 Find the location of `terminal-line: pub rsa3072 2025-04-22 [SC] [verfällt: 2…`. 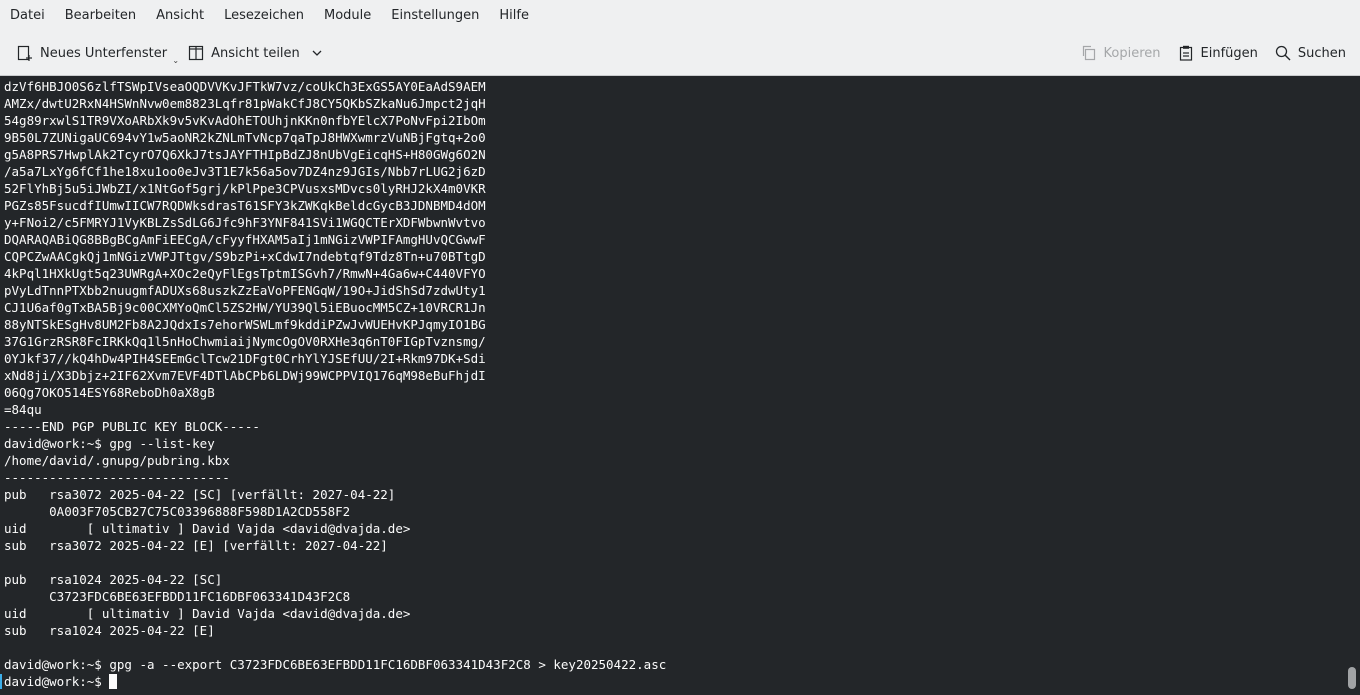

terminal-line: pub rsa3072 2025-04-22 [SC] [verfällt: 2… is located at coordinates (200, 494).